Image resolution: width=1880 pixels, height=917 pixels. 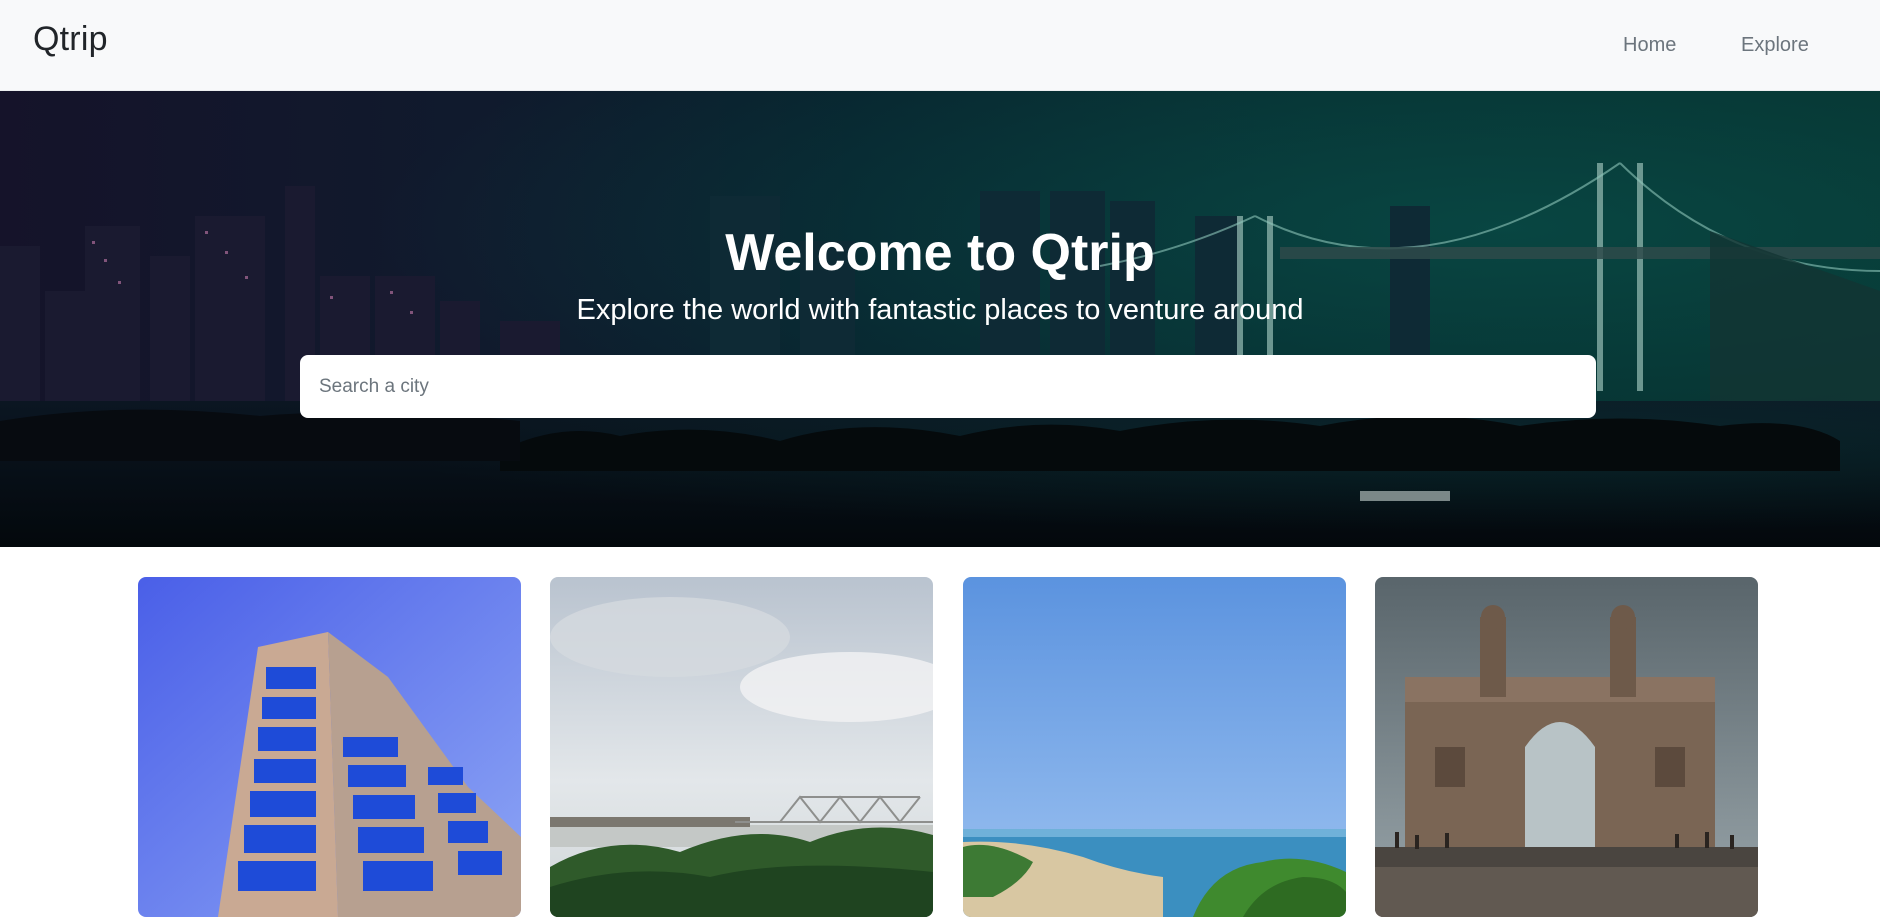 I want to click on nav-link-explore: Explore, so click(x=1775, y=45).